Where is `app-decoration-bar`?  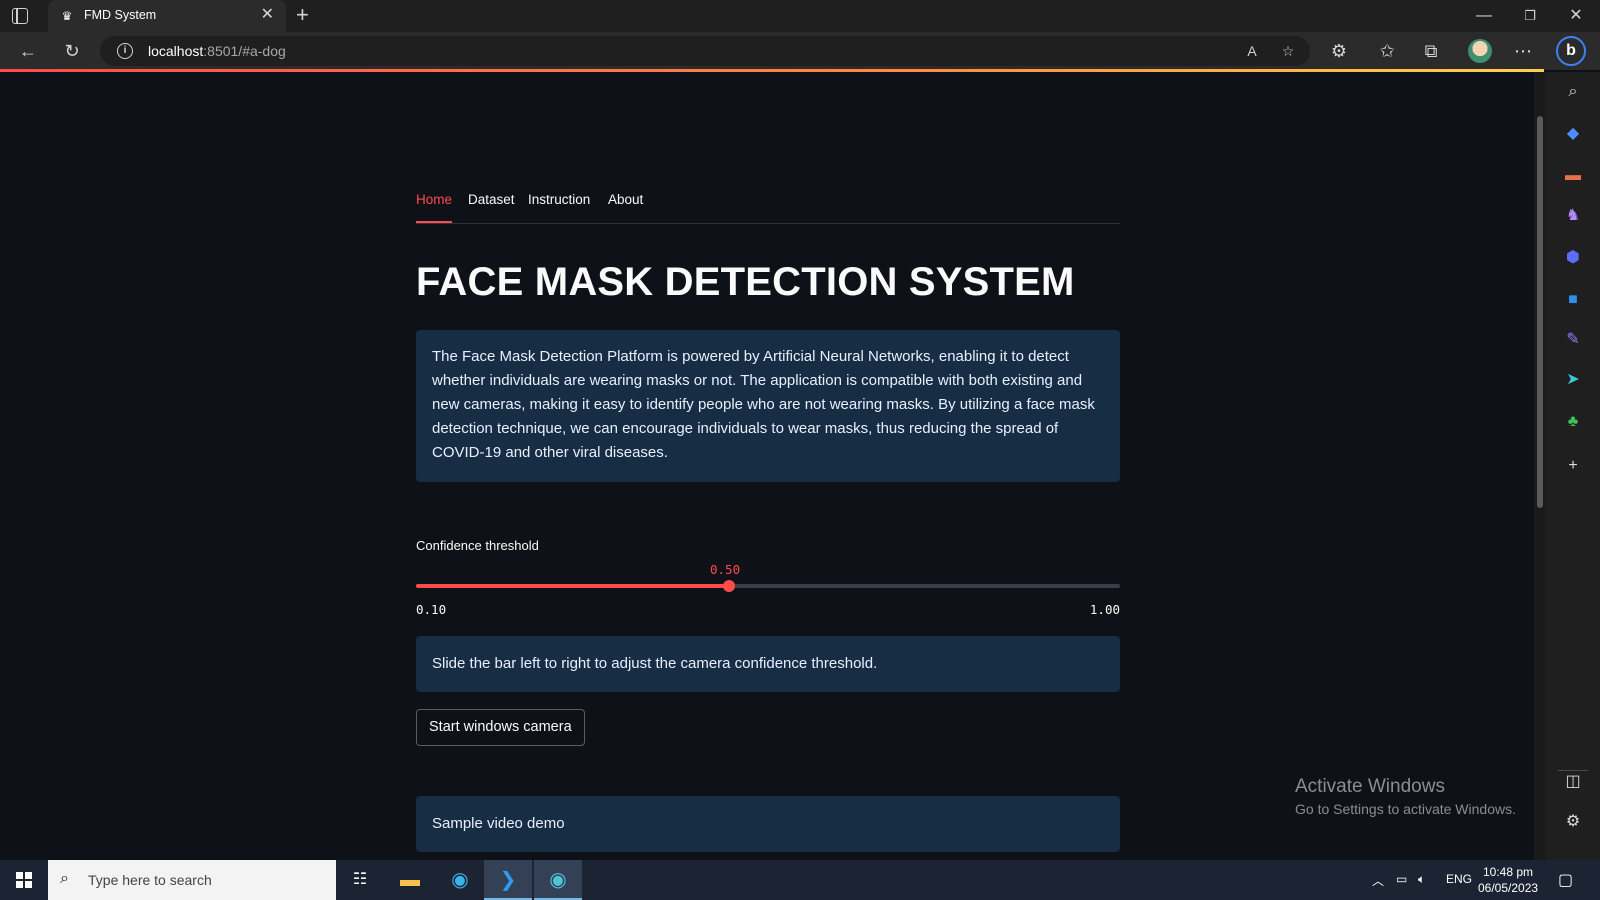 app-decoration-bar is located at coordinates (772, 70).